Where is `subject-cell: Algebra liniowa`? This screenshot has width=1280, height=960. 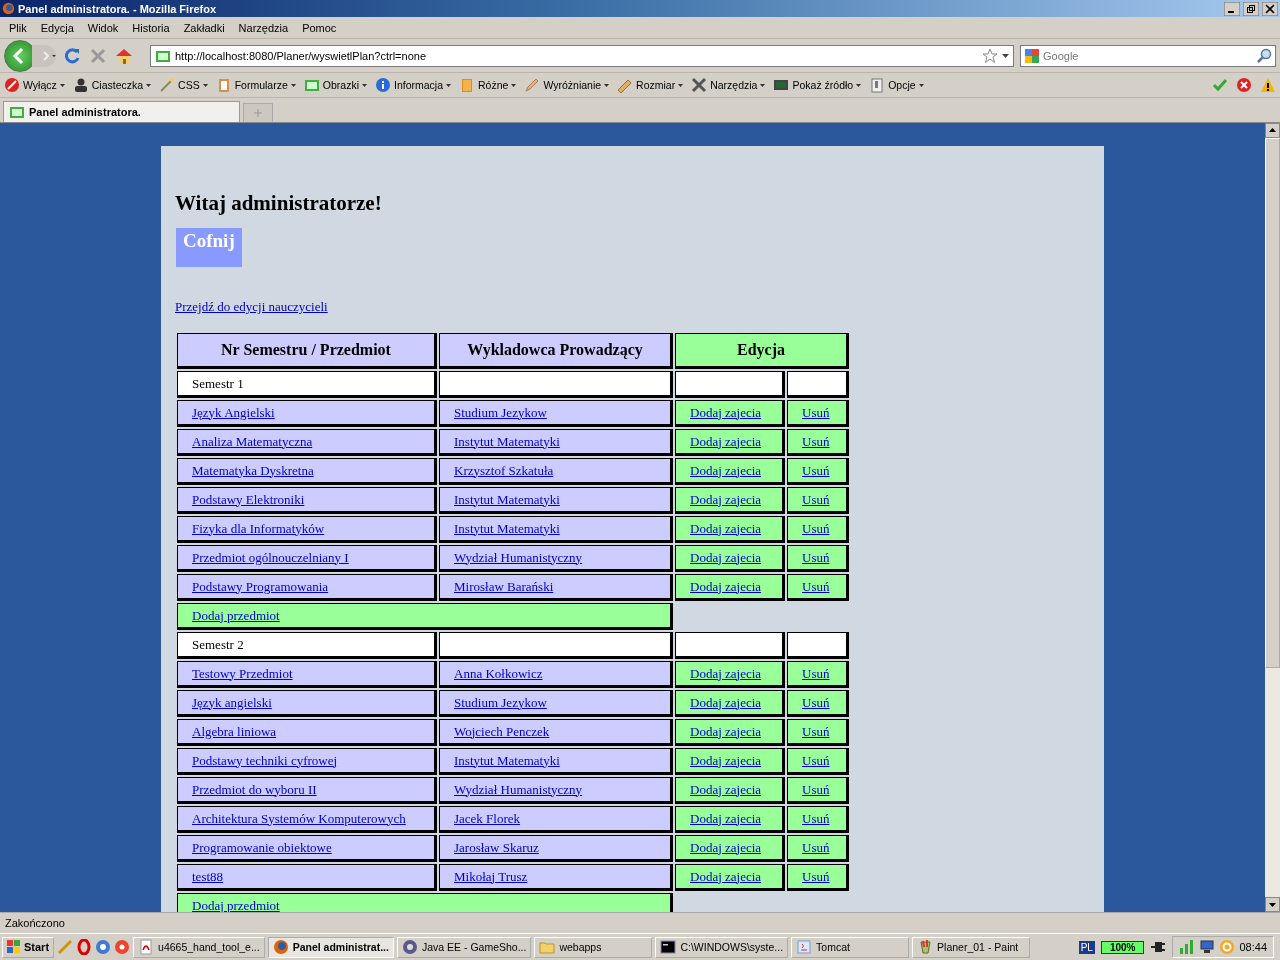
subject-cell: Algebra liniowa is located at coordinates (307, 732).